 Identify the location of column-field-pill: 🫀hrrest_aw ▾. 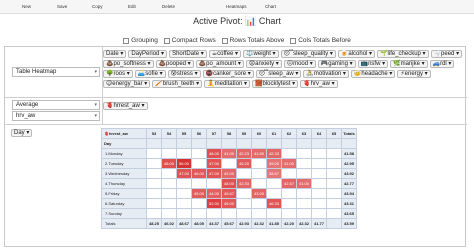
(125, 106).